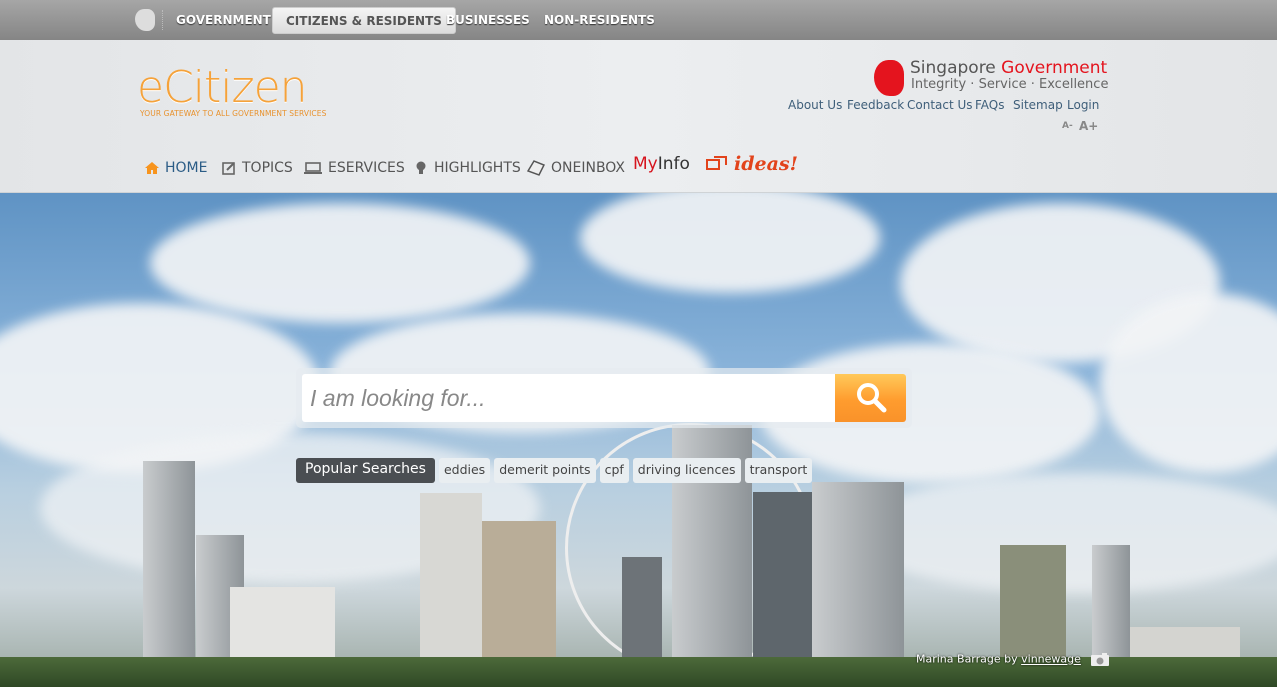  What do you see at coordinates (1051, 659) in the screenshot?
I see `photo-author-link: vinnewage` at bounding box center [1051, 659].